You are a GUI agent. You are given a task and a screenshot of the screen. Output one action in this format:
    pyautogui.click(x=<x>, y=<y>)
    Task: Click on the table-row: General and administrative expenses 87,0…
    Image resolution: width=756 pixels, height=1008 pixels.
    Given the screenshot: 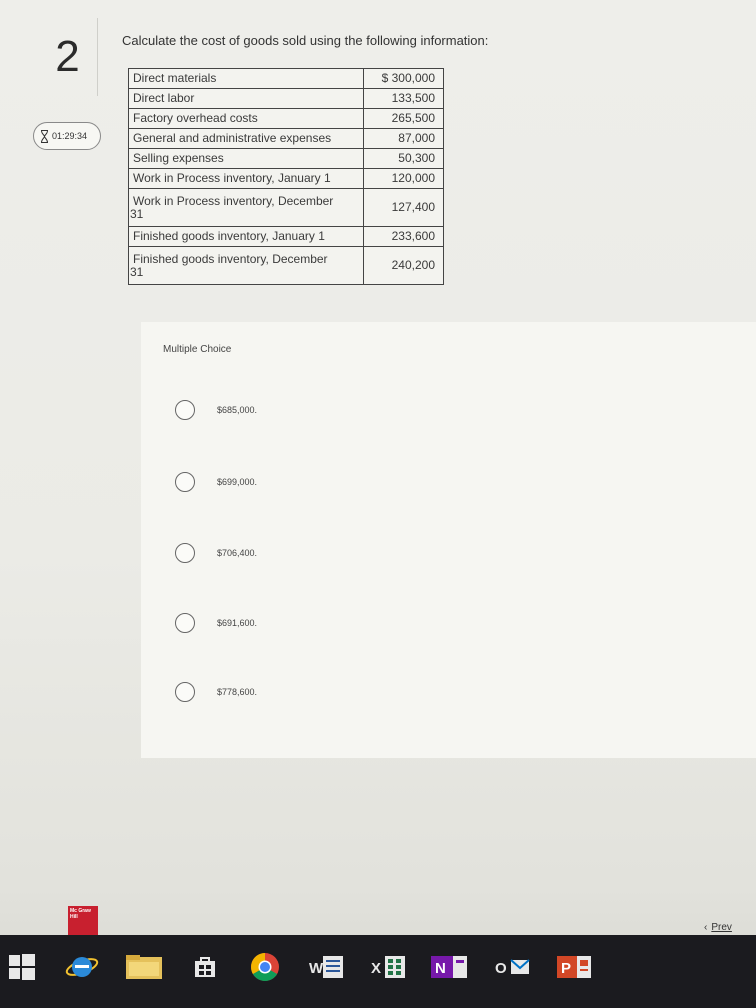 What is the action you would take?
    pyautogui.click(x=285, y=138)
    